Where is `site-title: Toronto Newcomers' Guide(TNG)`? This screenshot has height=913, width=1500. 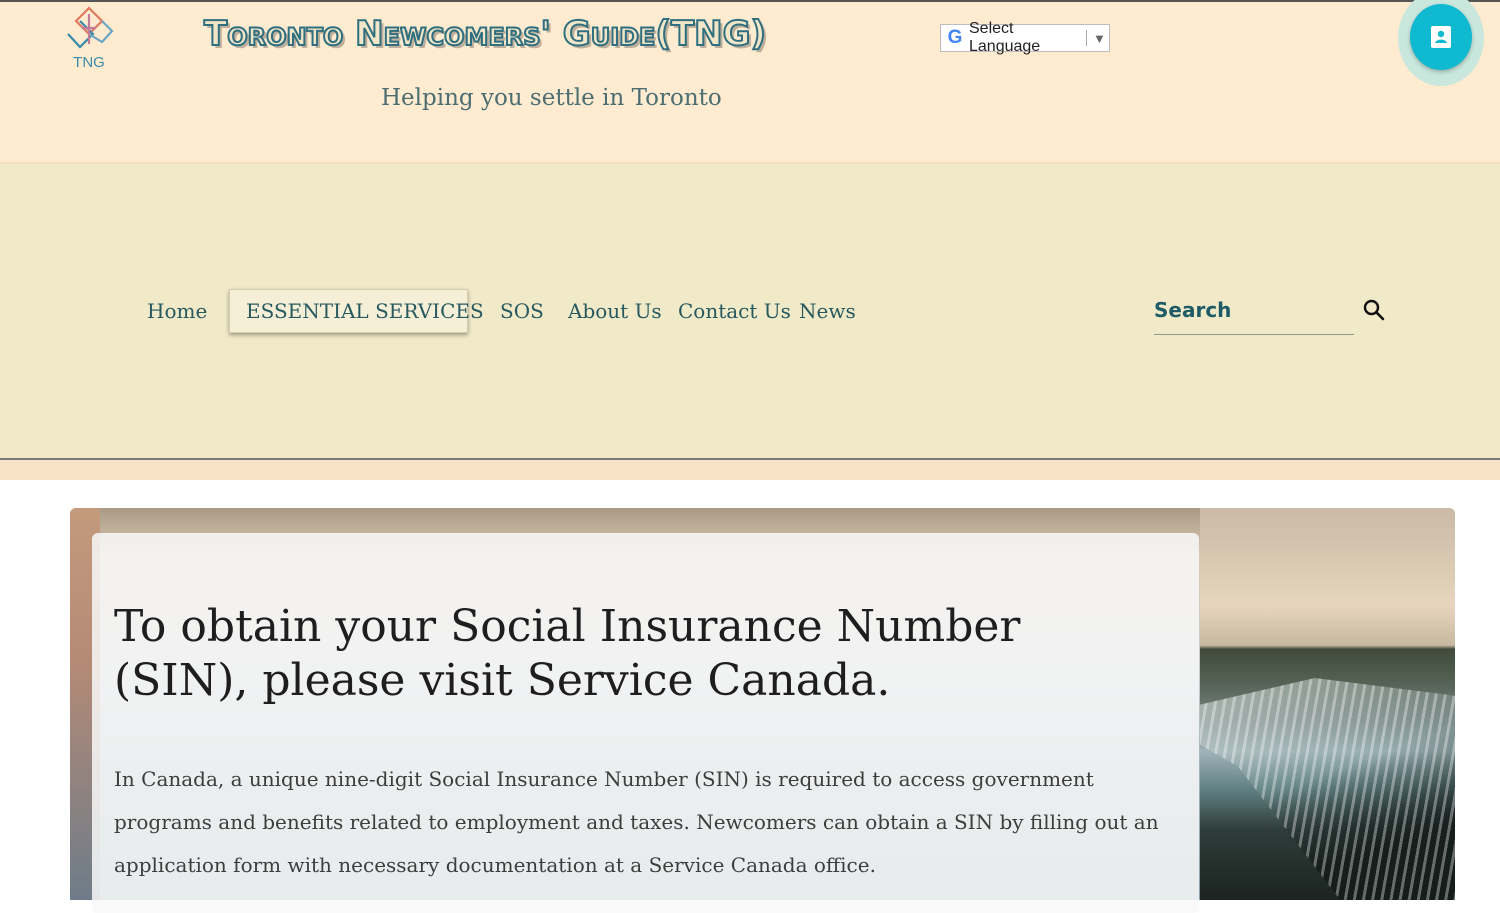
site-title: Toronto Newcomers' Guide(TNG) is located at coordinates (485, 36).